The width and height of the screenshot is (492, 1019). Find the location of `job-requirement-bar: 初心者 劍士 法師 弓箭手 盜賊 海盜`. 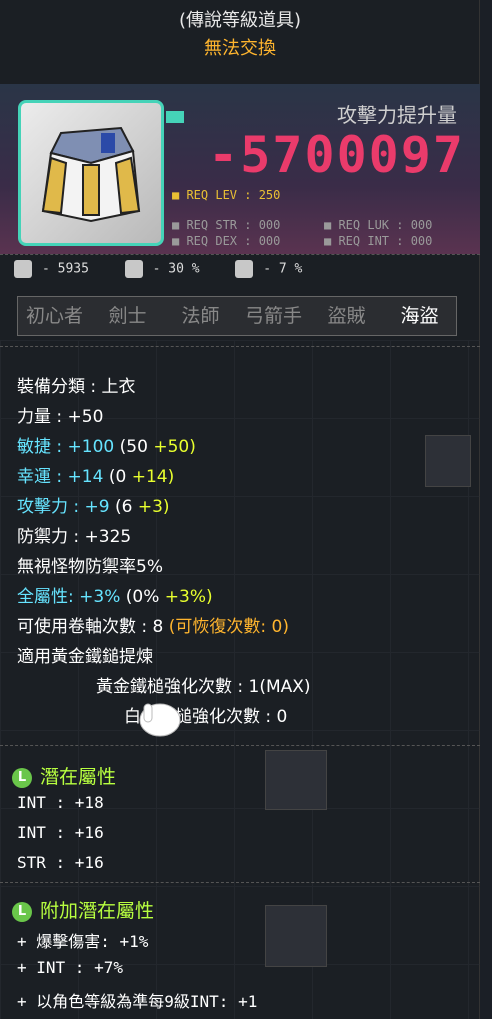

job-requirement-bar: 初心者 劍士 法師 弓箭手 盜賊 海盜 is located at coordinates (237, 316).